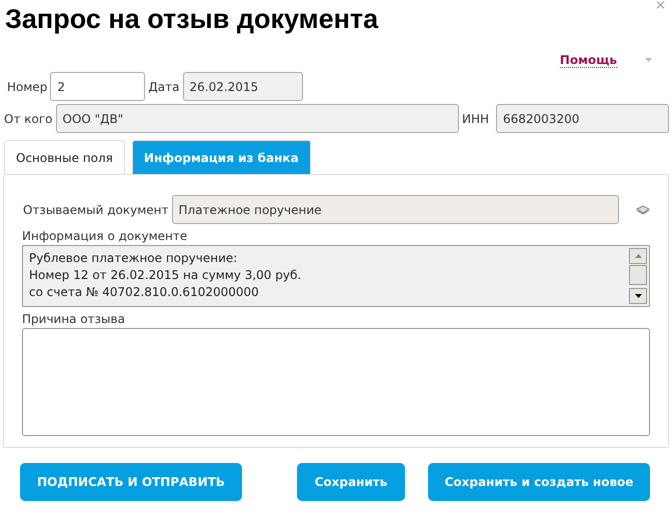 This screenshot has width=672, height=529. I want to click on caret-icon, so click(648, 60).